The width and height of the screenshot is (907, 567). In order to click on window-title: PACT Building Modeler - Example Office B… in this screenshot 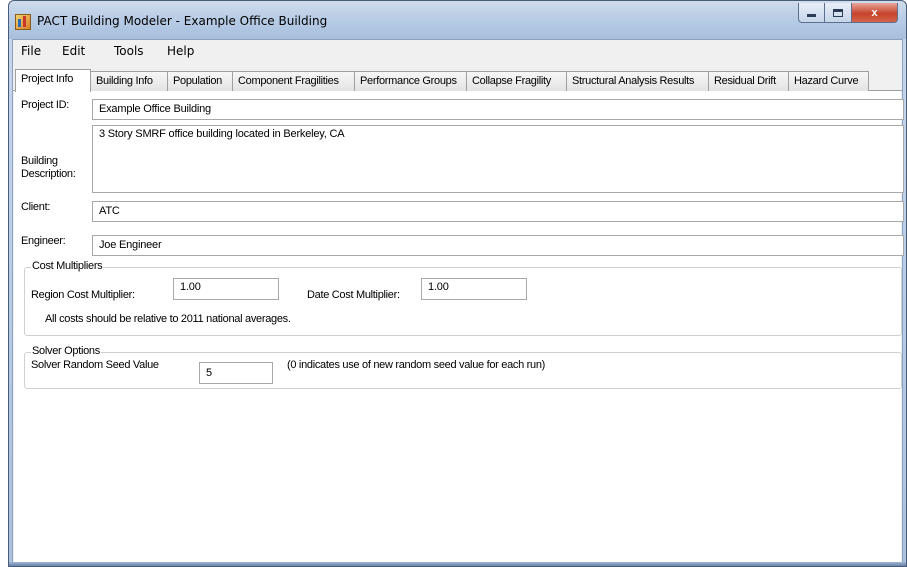, I will do `click(182, 21)`.